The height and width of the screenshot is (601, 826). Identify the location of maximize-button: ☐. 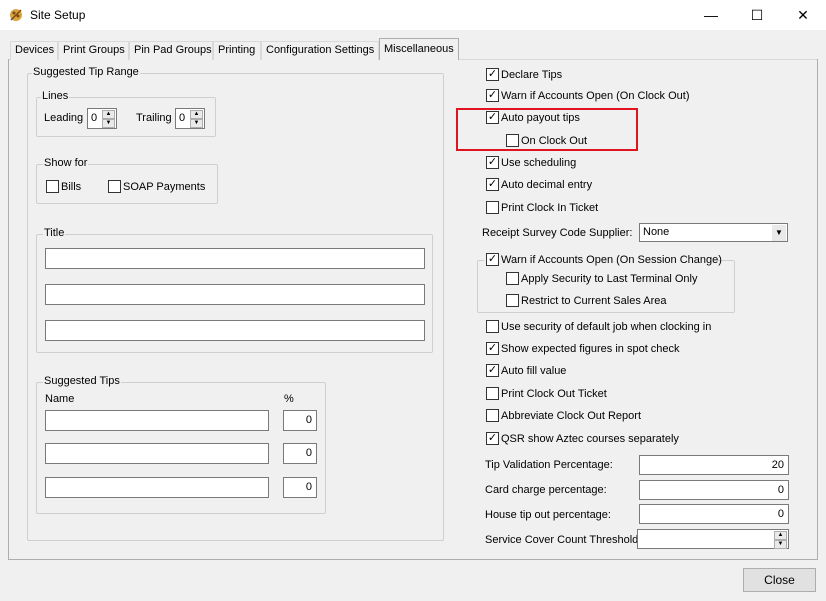
(757, 15).